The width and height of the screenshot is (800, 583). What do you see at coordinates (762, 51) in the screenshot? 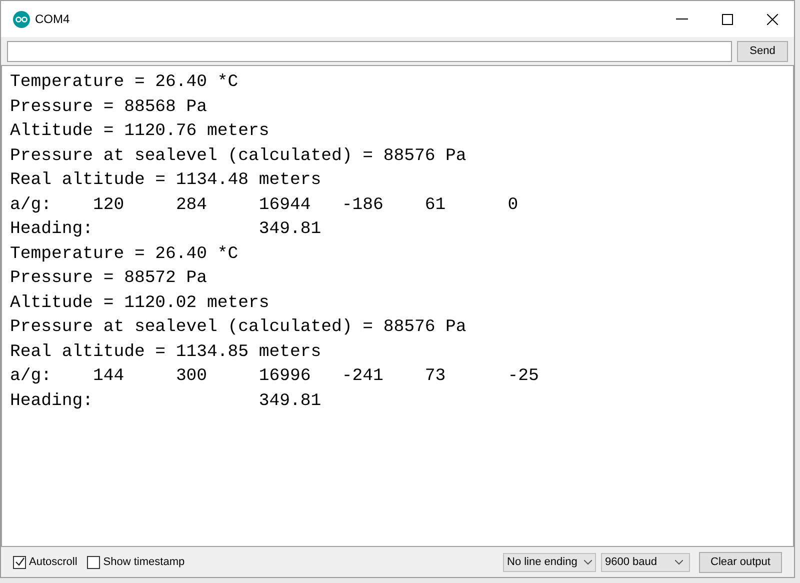
I see `send-button: Send` at bounding box center [762, 51].